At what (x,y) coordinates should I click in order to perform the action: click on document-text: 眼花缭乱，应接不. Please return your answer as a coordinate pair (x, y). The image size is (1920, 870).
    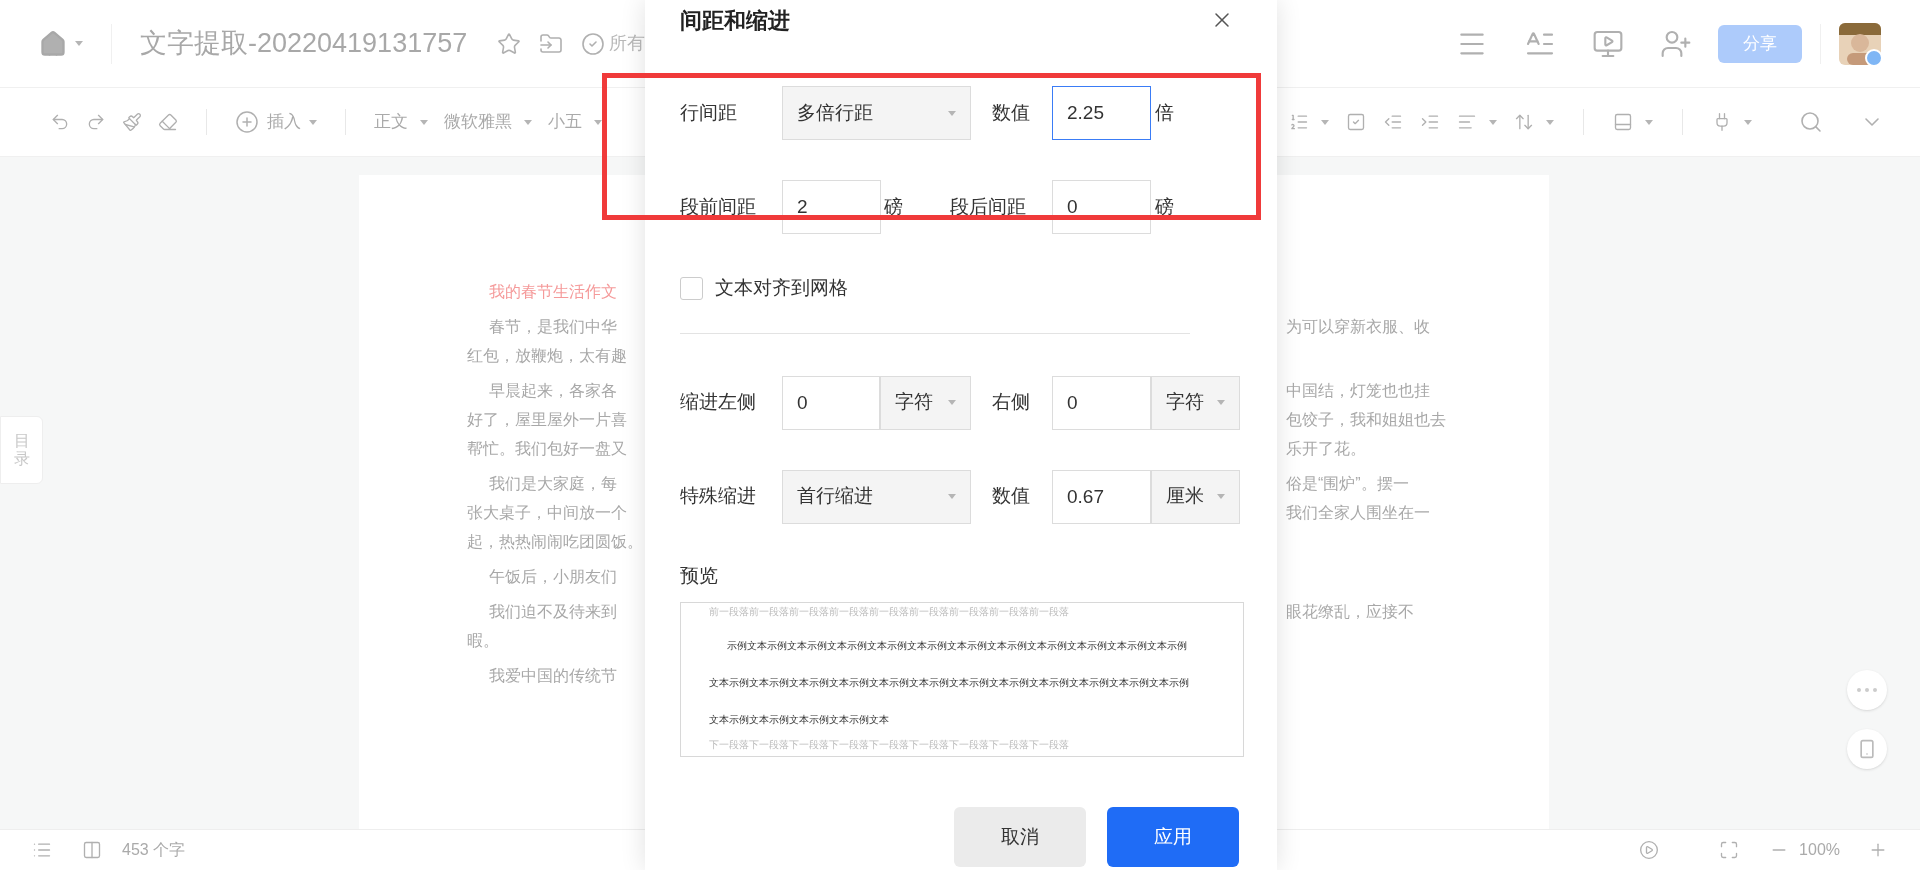
    Looking at the image, I should click on (1350, 611).